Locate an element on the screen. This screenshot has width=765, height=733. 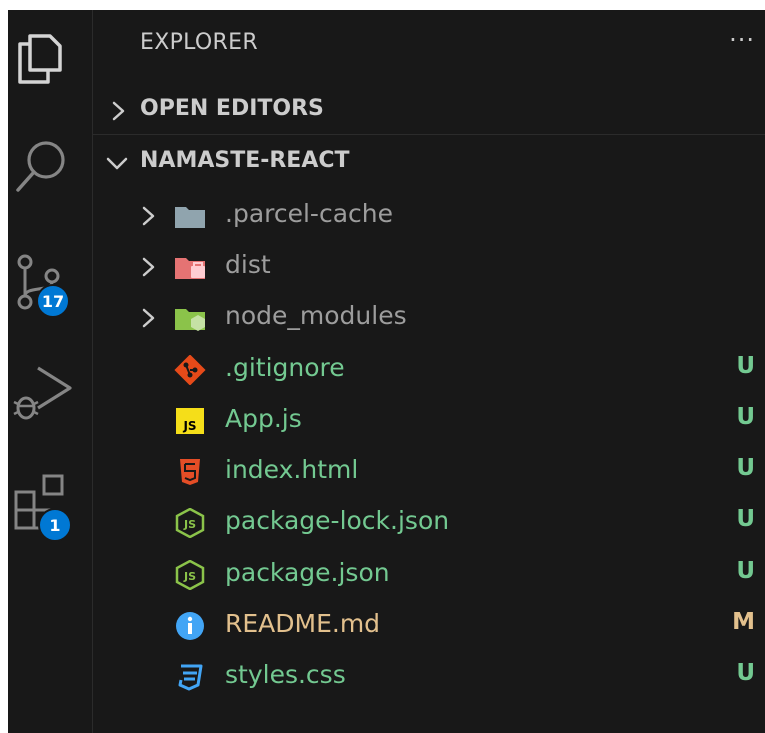
activity-search is located at coordinates (50, 173).